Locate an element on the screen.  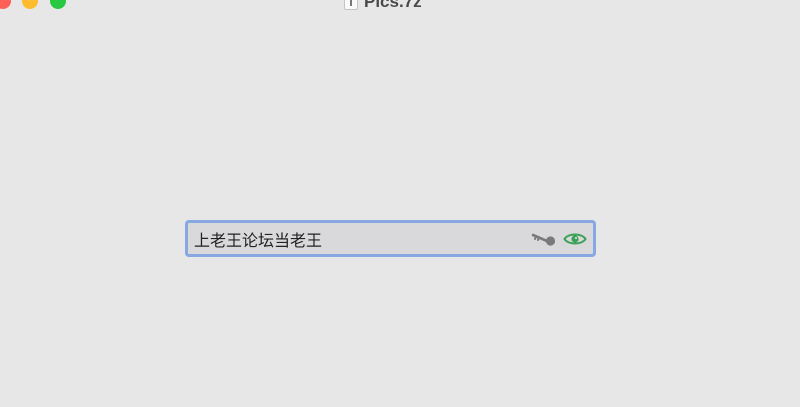
window-title-group: Pics.7z is located at coordinates (383, 5).